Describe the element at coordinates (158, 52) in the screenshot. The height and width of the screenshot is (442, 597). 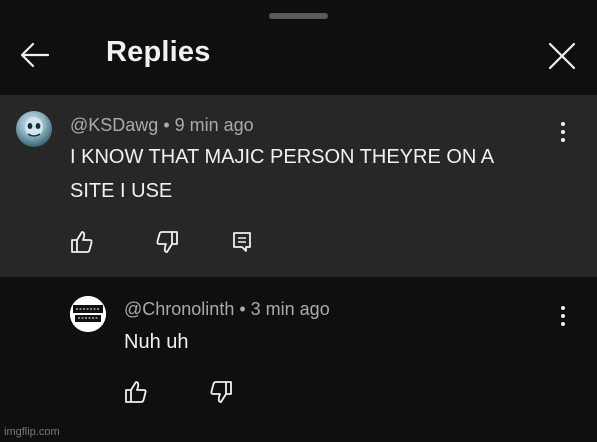
I see `page-title: Replies` at that location.